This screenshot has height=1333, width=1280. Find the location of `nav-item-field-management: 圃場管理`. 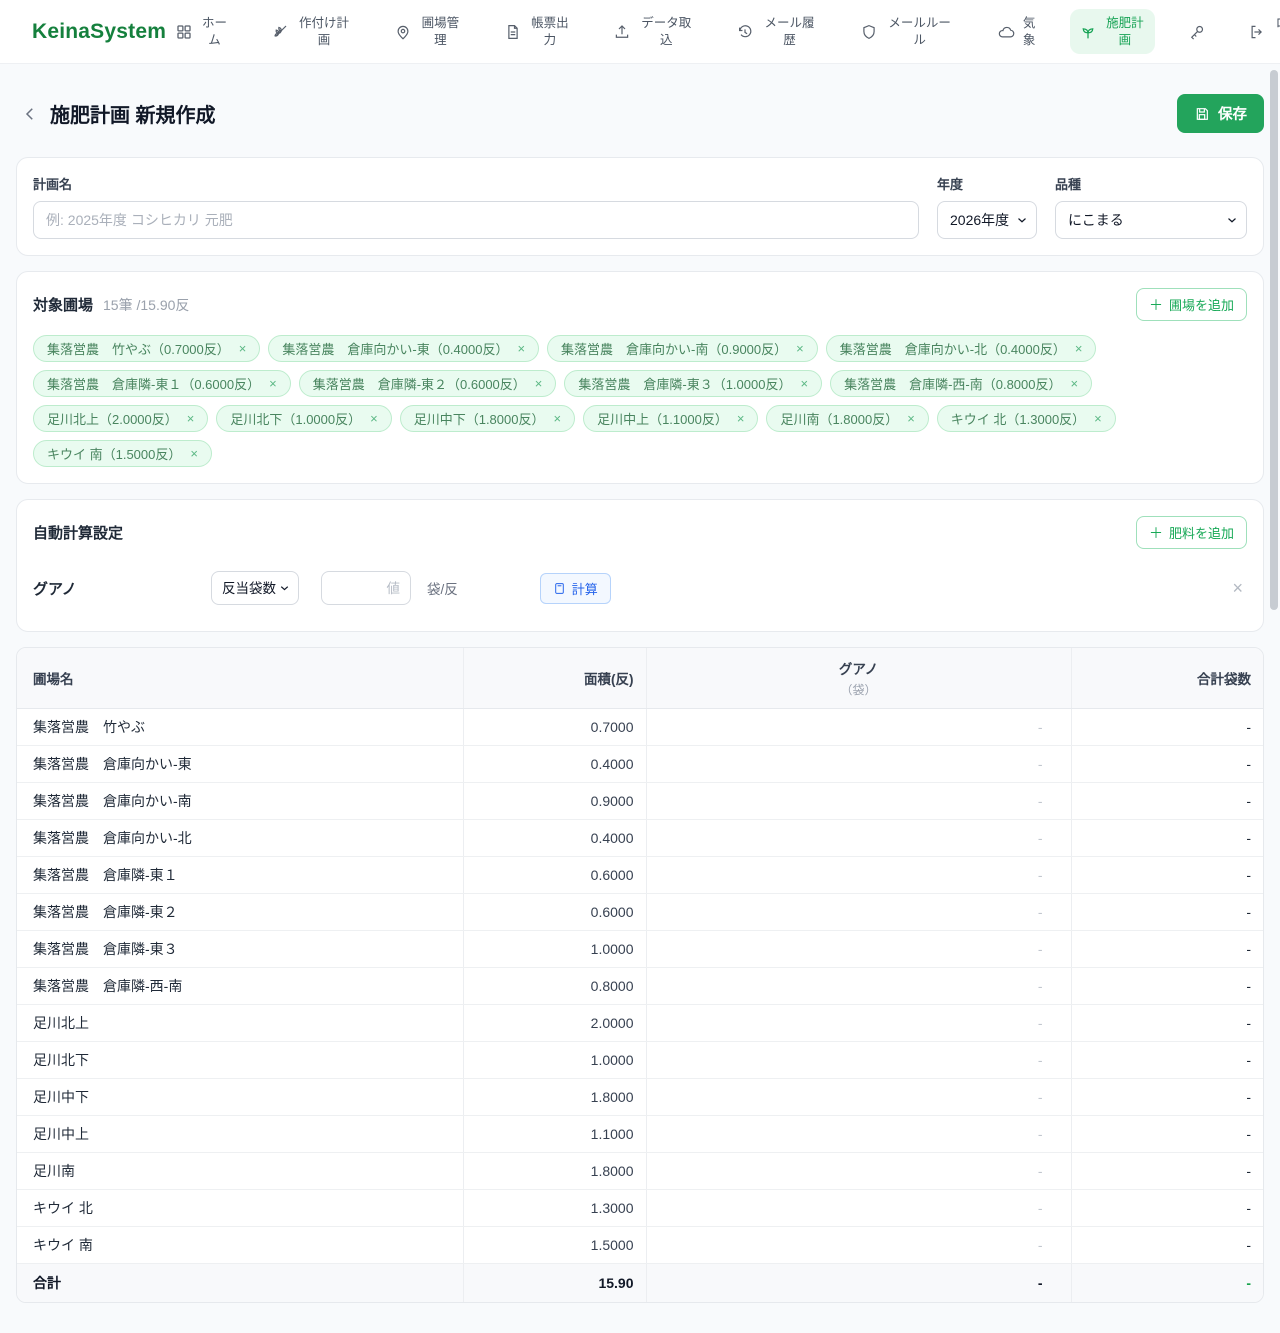

nav-item-field-management: 圃場管理 is located at coordinates (428, 31).